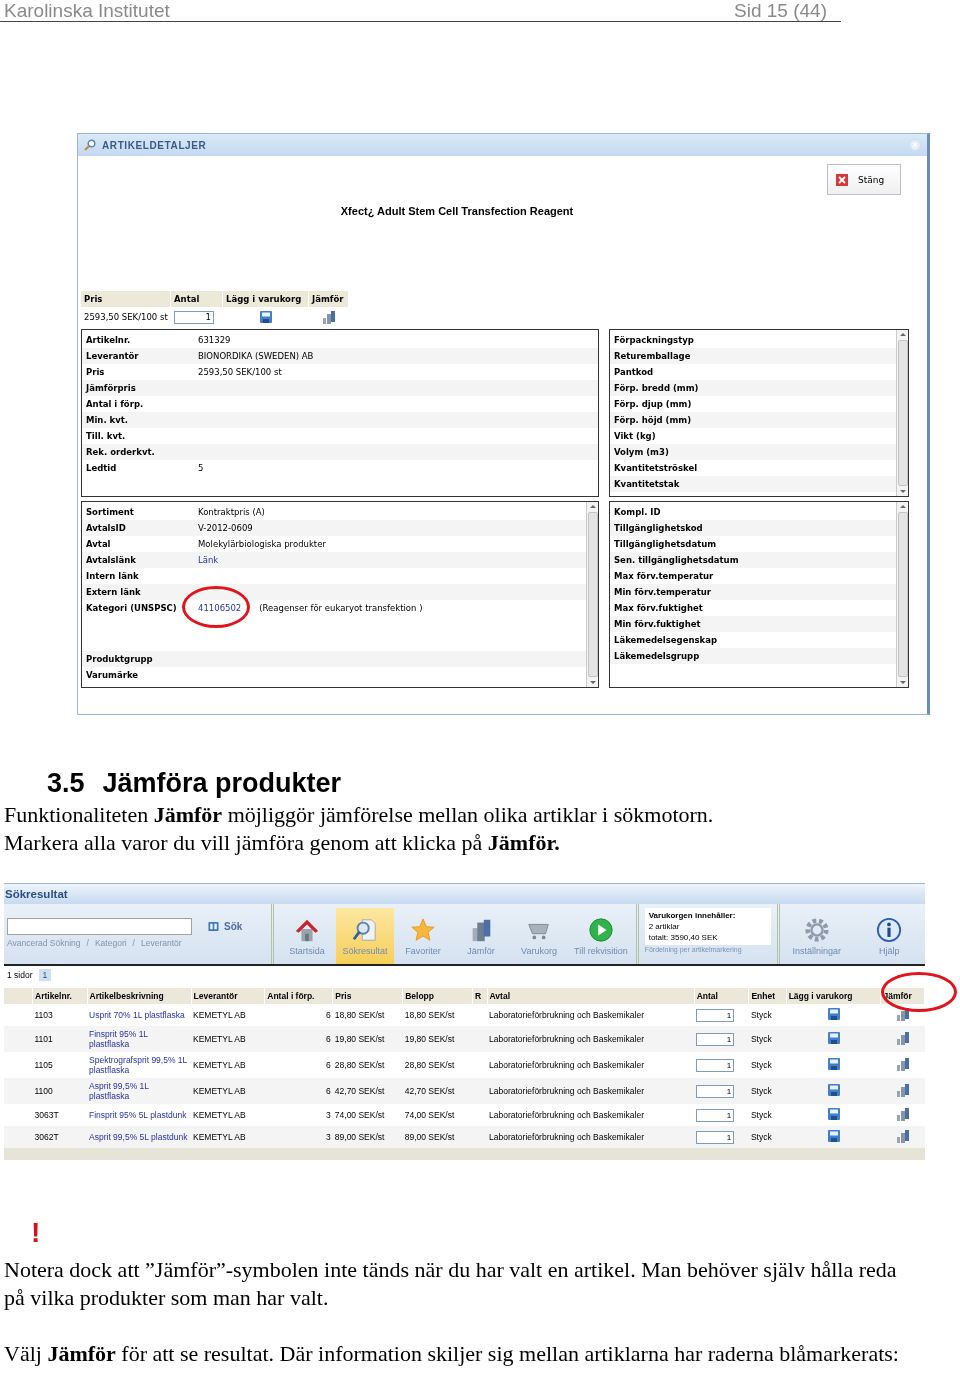 Image resolution: width=960 pixels, height=1384 pixels. Describe the element at coordinates (664, 926) in the screenshot. I see `cart-line: 2 artiklar` at that location.